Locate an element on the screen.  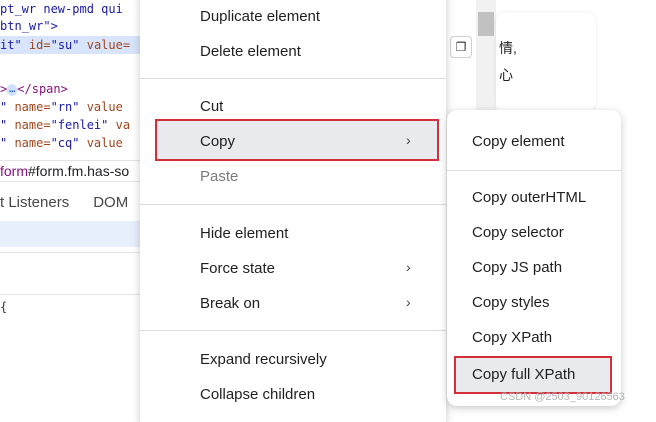
menu-item-copy-element: Copy element is located at coordinates (518, 142).